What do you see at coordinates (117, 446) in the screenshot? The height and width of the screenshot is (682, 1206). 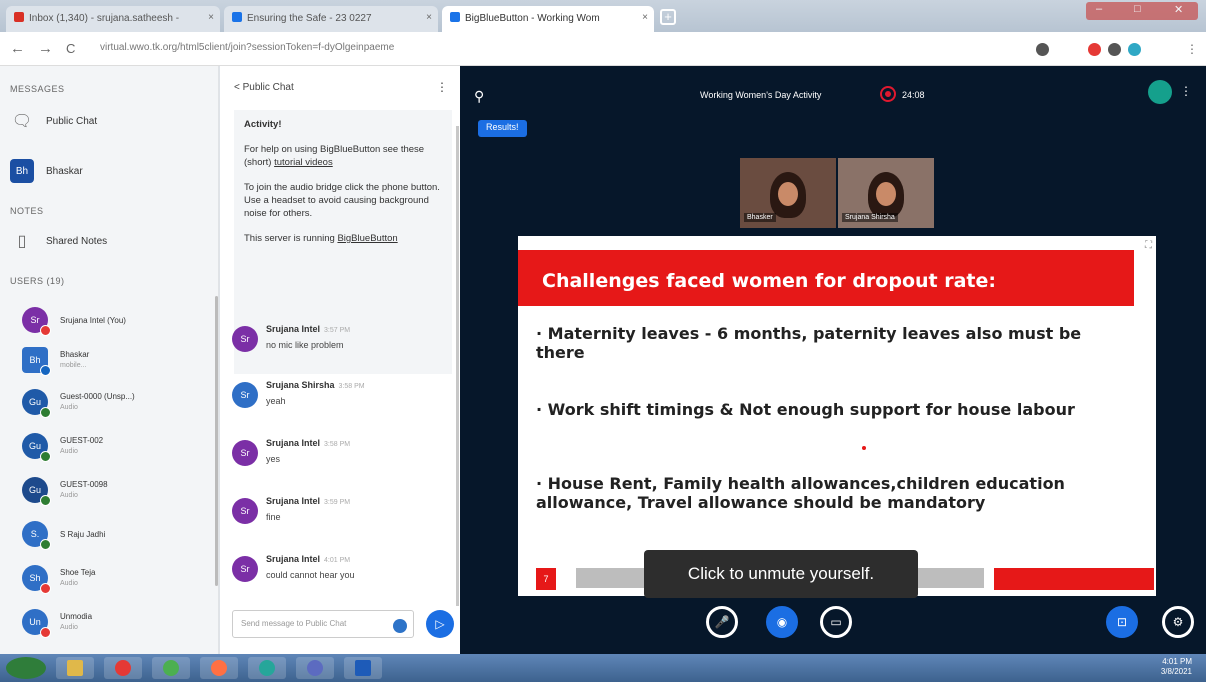 I see `user-list-item: Gu GUEST-002 Audio` at bounding box center [117, 446].